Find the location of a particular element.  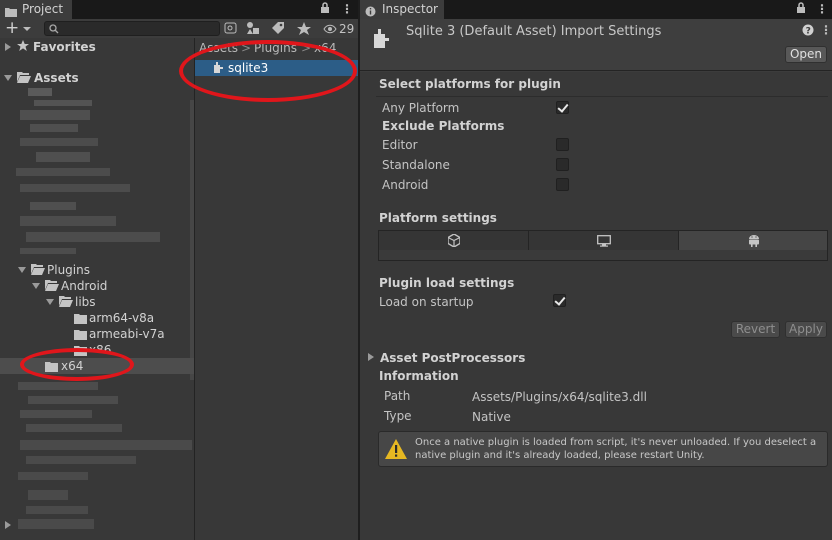

tab-project: Project is located at coordinates (36, 9).